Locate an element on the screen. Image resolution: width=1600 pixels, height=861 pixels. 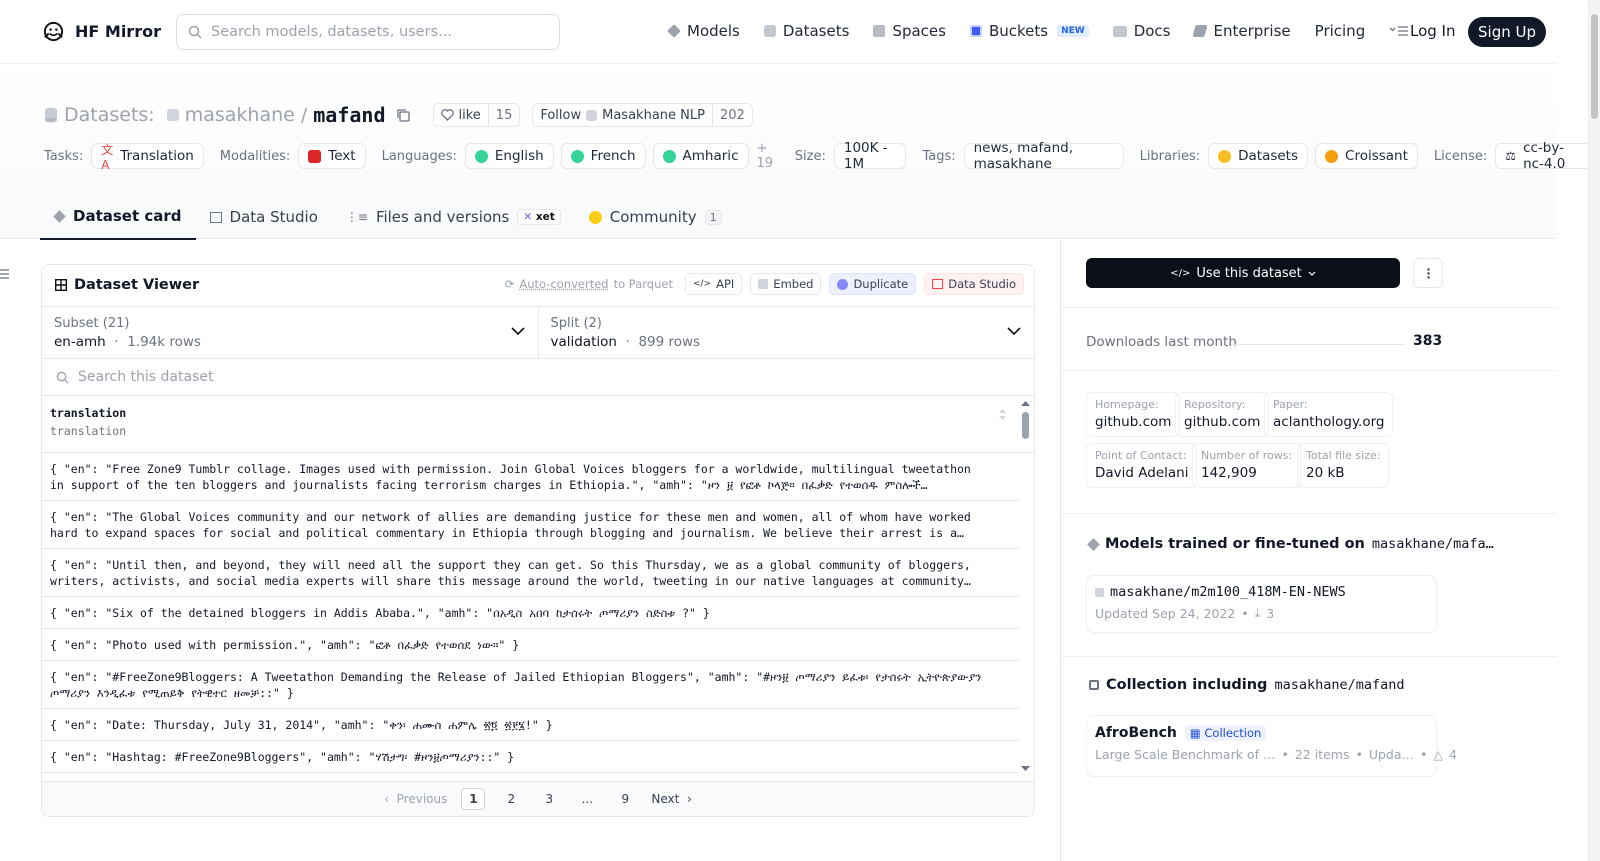
globe-icon is located at coordinates (669, 156).